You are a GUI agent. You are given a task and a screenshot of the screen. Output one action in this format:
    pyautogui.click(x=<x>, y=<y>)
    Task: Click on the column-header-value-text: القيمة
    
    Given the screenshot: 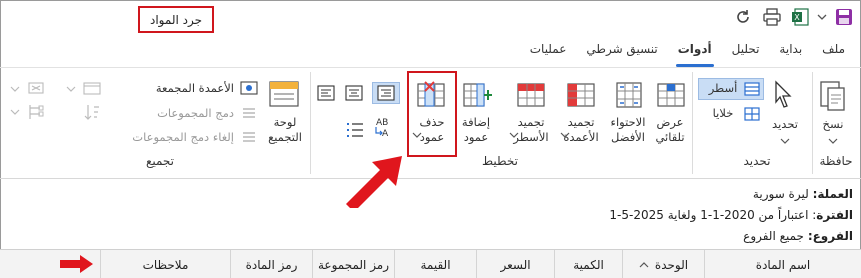 What is the action you would take?
    pyautogui.click(x=435, y=264)
    